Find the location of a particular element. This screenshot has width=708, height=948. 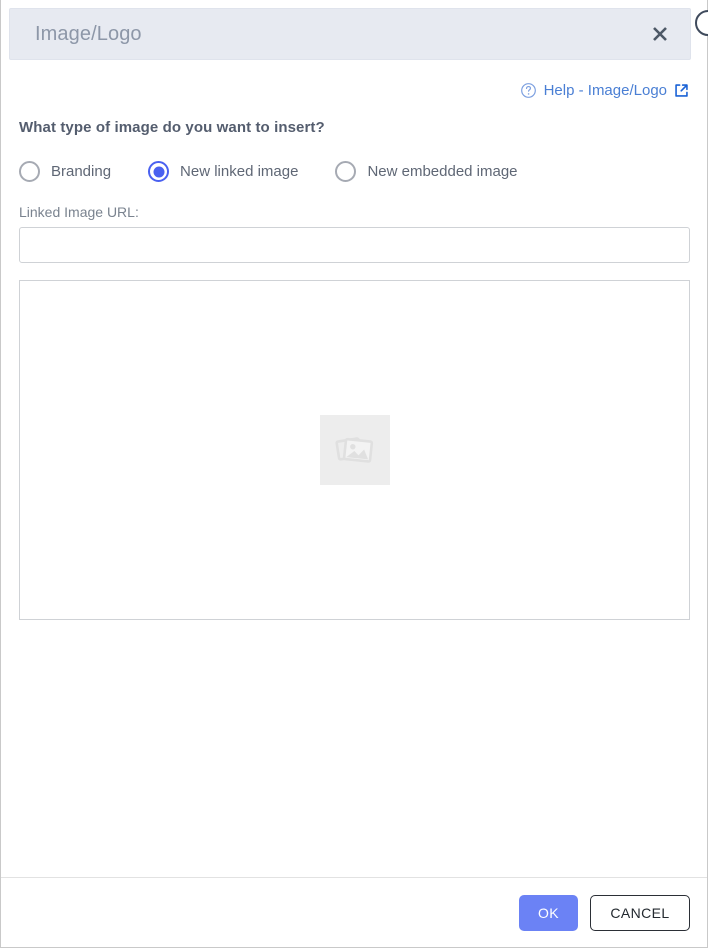

radio-label-new-embedded-image: New embedded image is located at coordinates (442, 171).